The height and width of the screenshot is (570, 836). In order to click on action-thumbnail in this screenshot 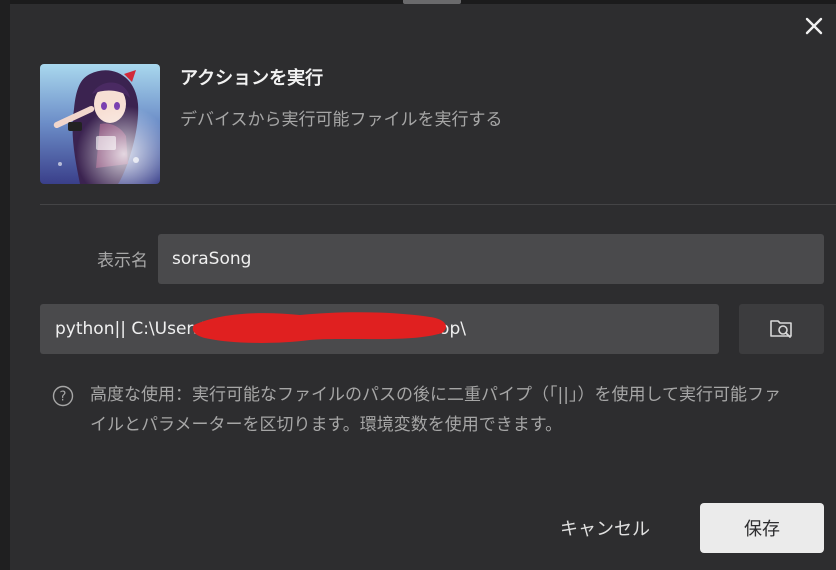, I will do `click(100, 124)`.